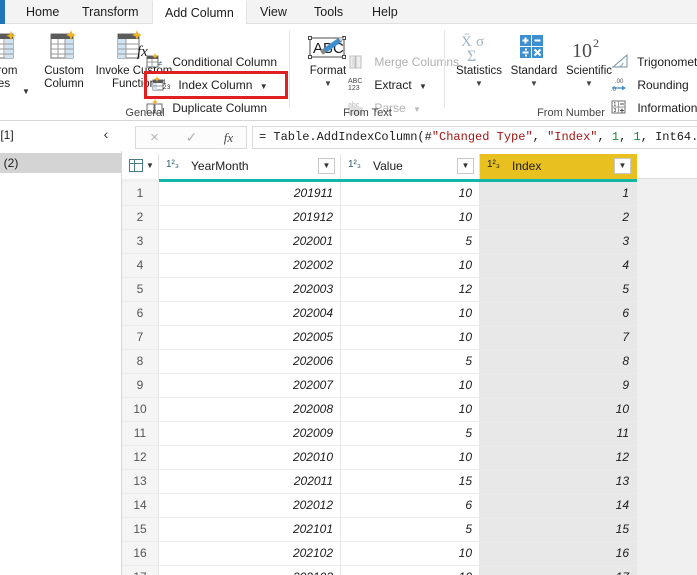  What do you see at coordinates (250, 570) in the screenshot?
I see `cell-yearmonth: 202103` at bounding box center [250, 570].